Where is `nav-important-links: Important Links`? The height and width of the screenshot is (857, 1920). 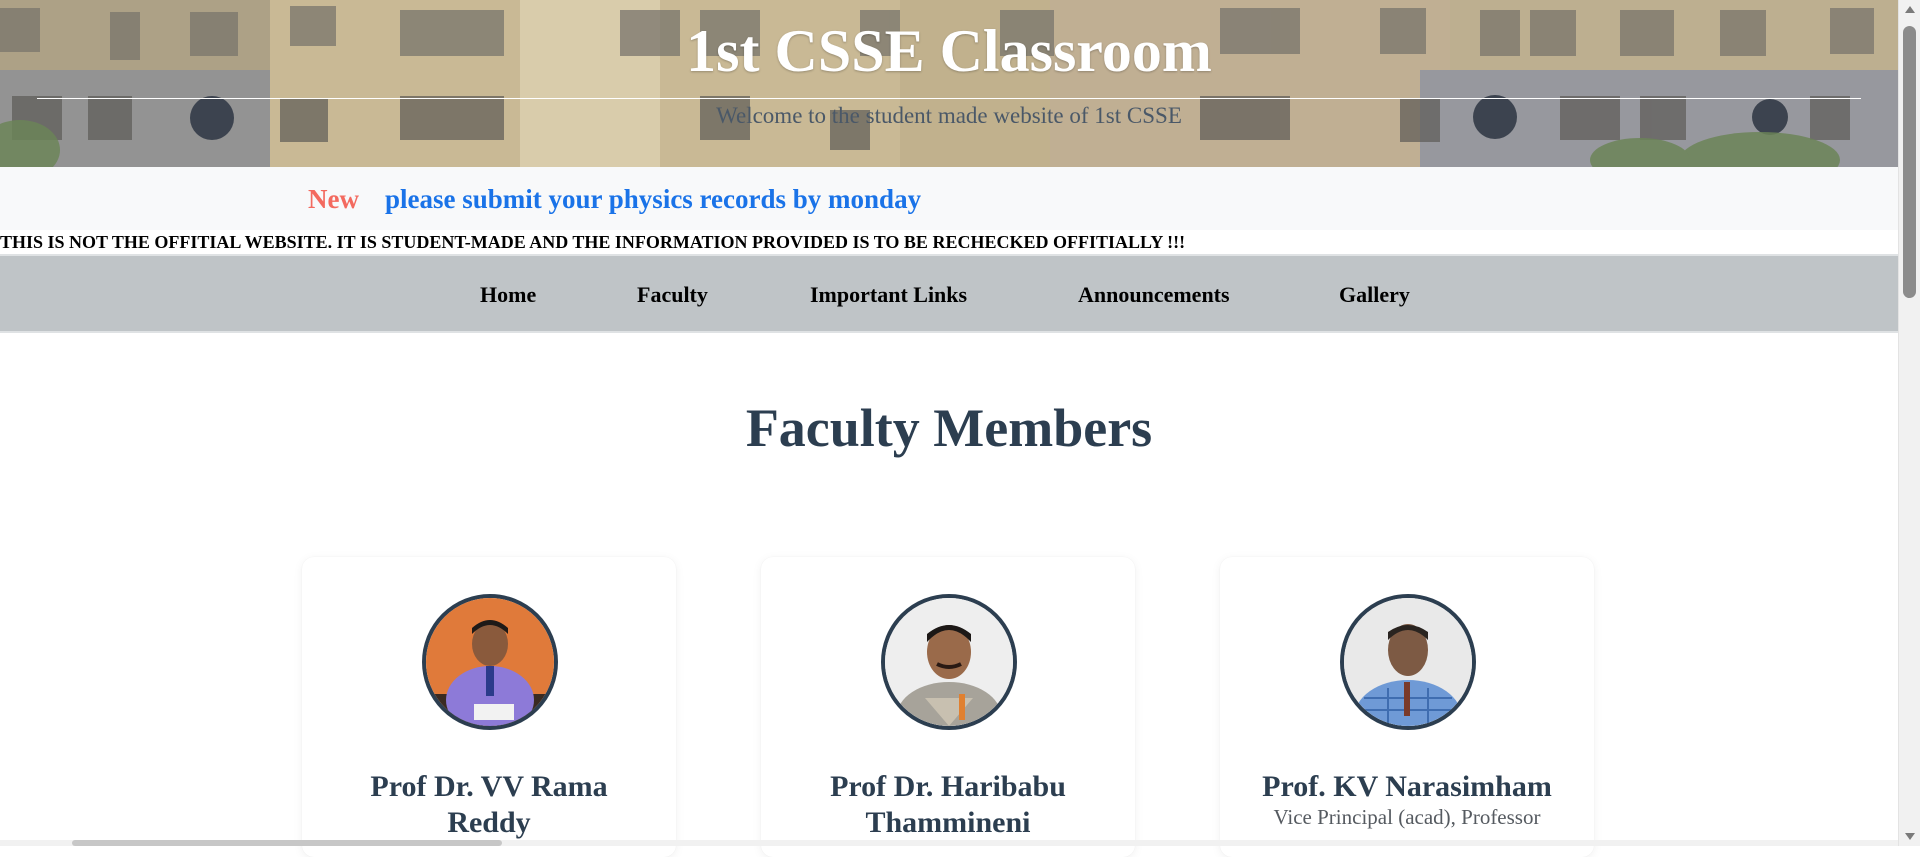
nav-important-links: Important Links is located at coordinates (888, 295).